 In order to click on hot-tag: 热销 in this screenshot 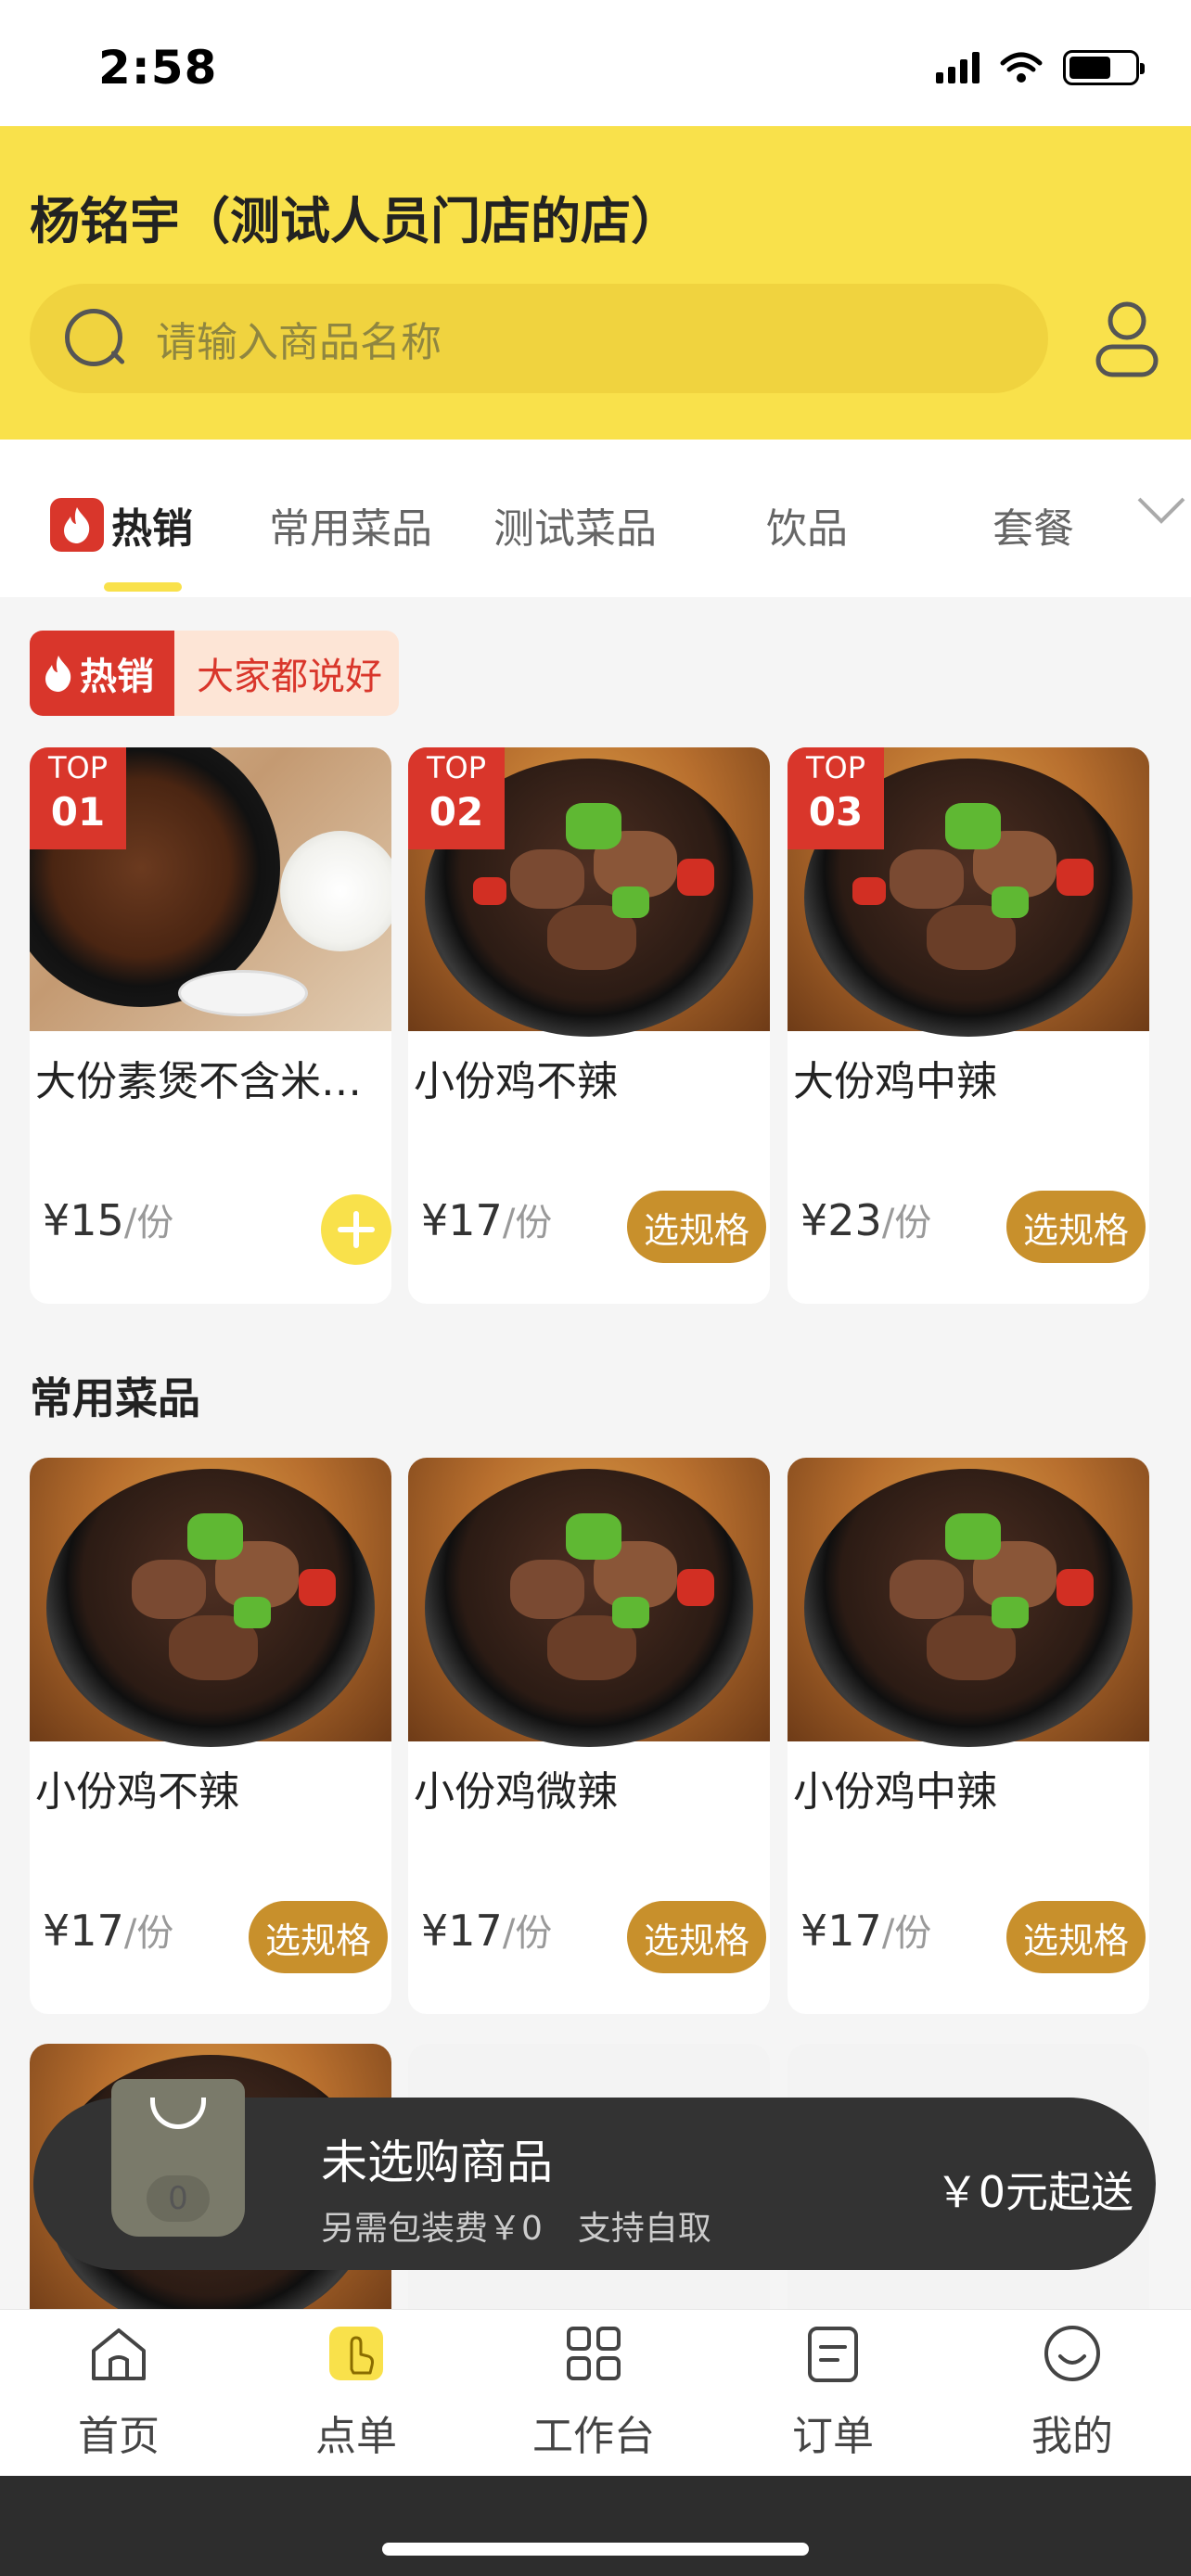, I will do `click(102, 673)`.